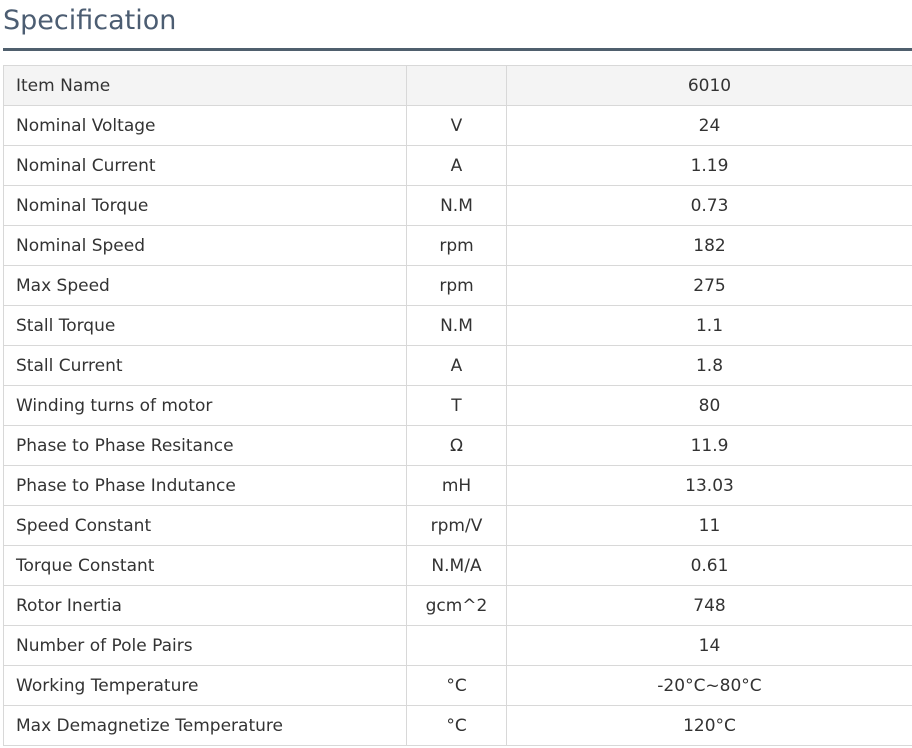 The width and height of the screenshot is (912, 748). What do you see at coordinates (90, 20) in the screenshot?
I see `page-title: Specification` at bounding box center [90, 20].